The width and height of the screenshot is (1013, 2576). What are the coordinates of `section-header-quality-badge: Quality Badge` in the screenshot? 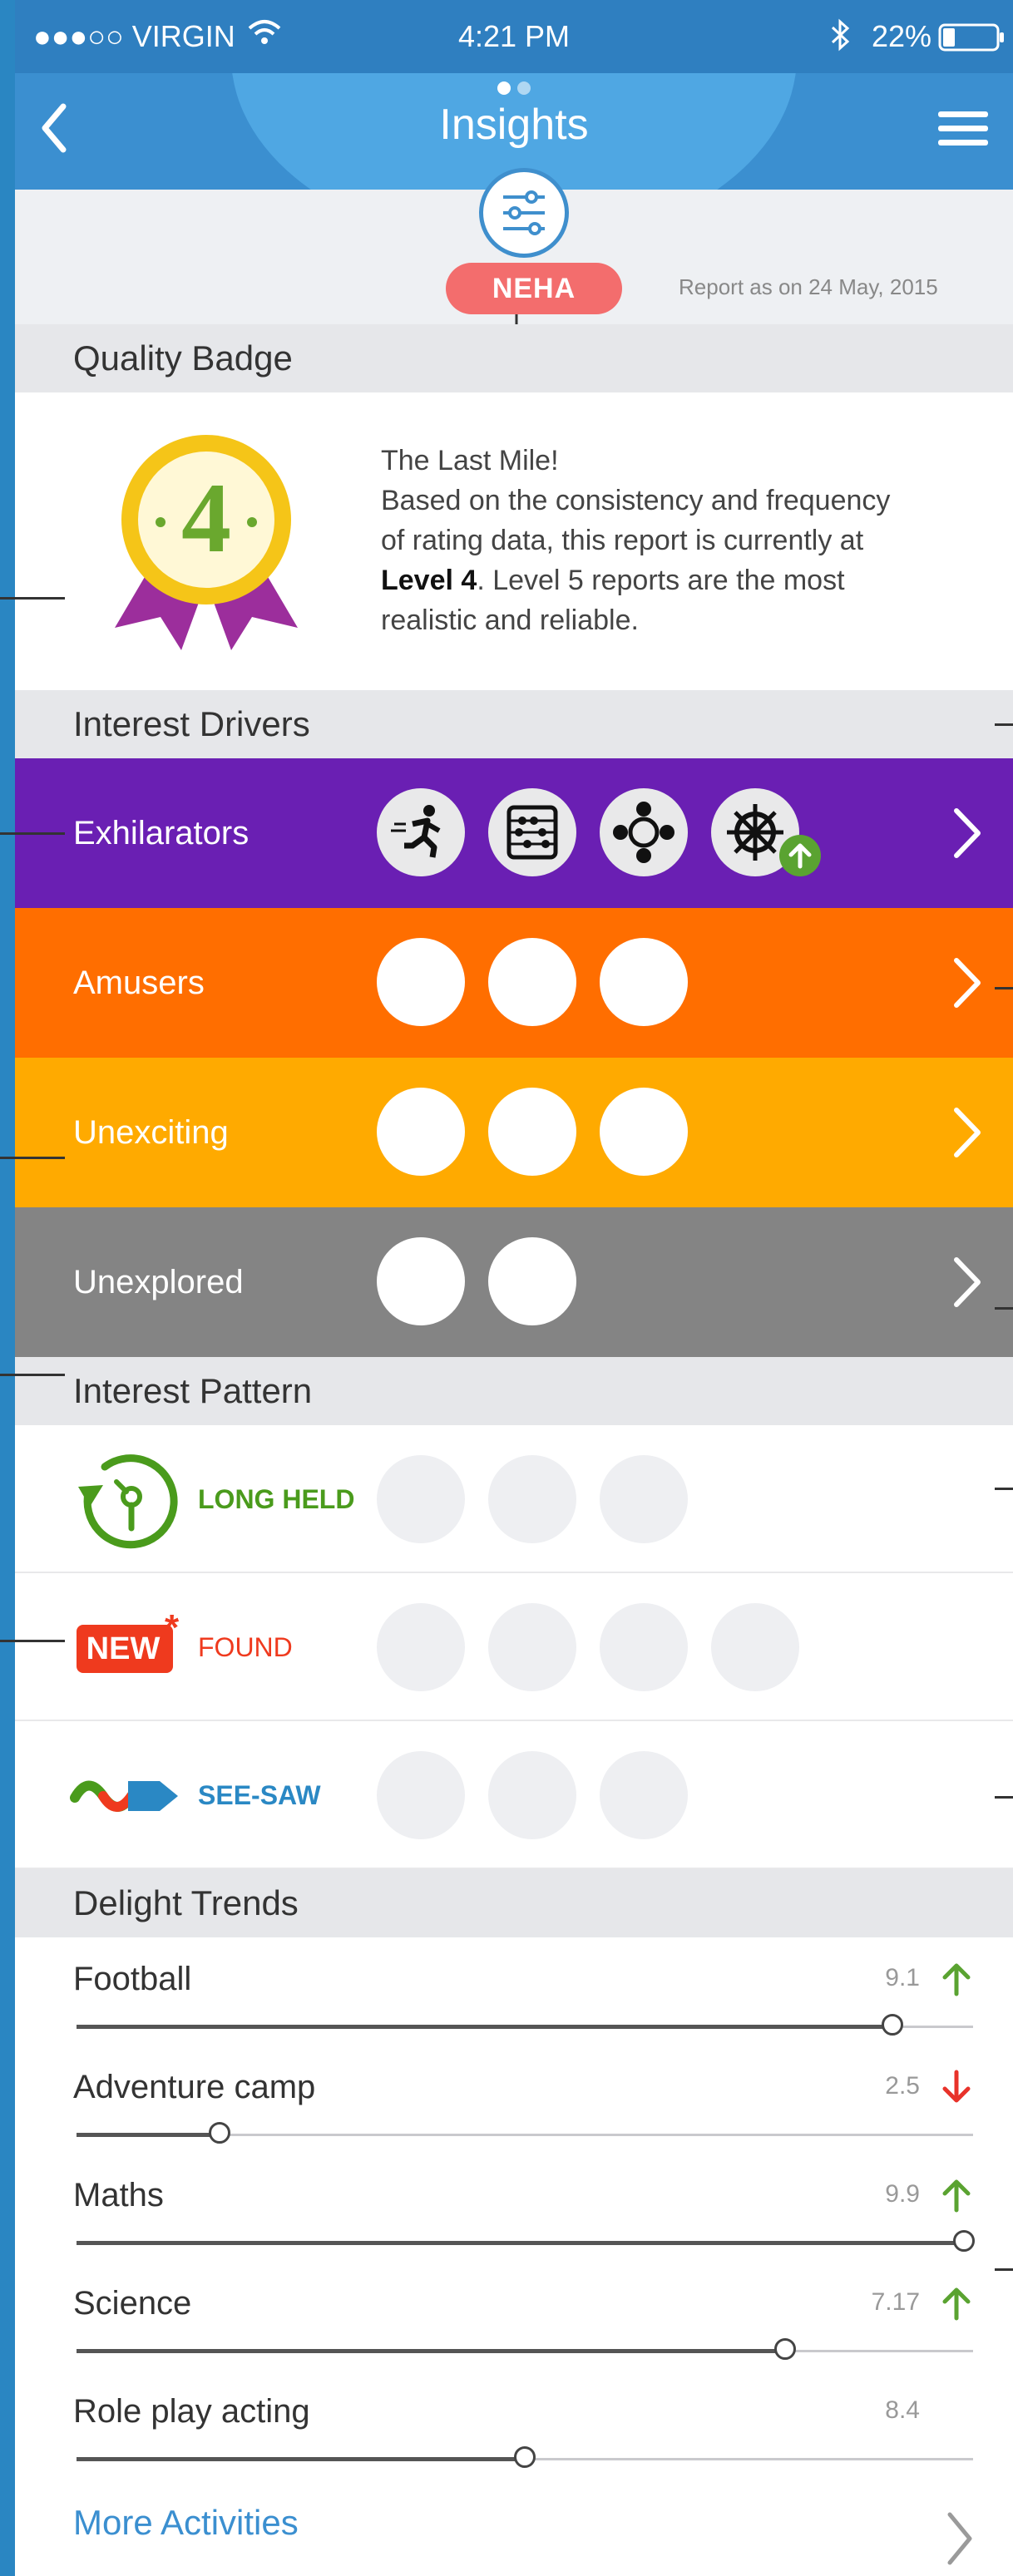 It's located at (514, 358).